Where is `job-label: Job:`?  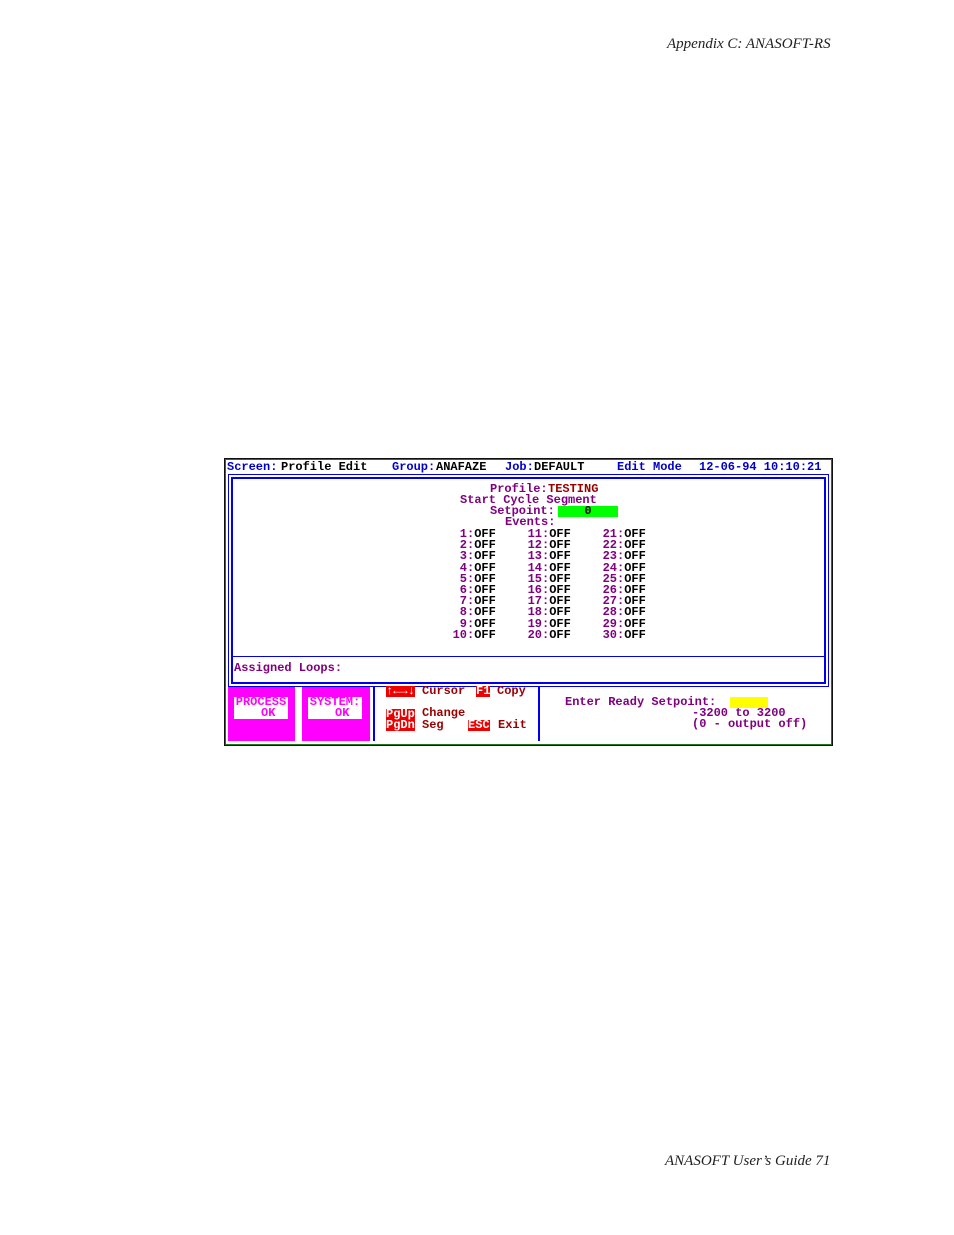
job-label: Job: is located at coordinates (519, 467).